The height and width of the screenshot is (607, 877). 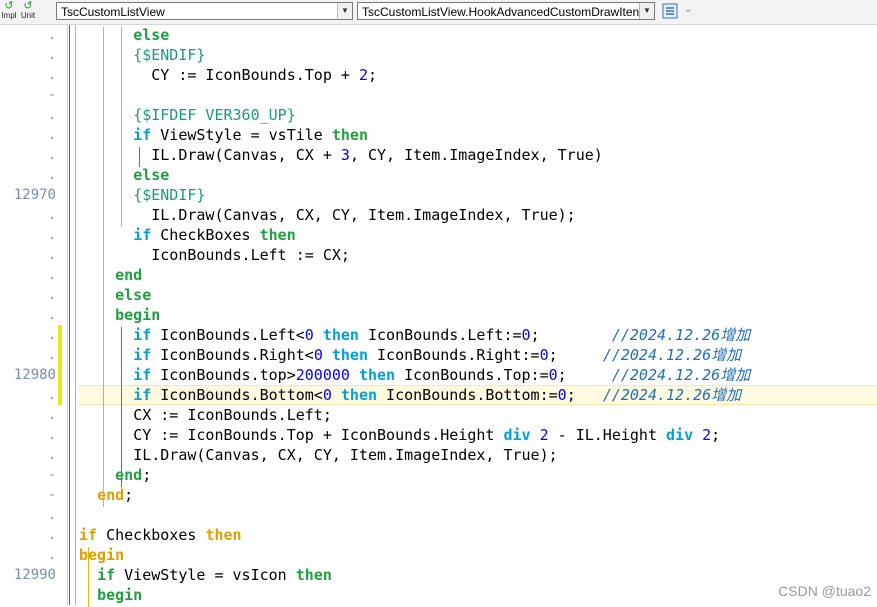 I want to click on code-token: IconBounds.Bottom<, so click(x=237, y=395).